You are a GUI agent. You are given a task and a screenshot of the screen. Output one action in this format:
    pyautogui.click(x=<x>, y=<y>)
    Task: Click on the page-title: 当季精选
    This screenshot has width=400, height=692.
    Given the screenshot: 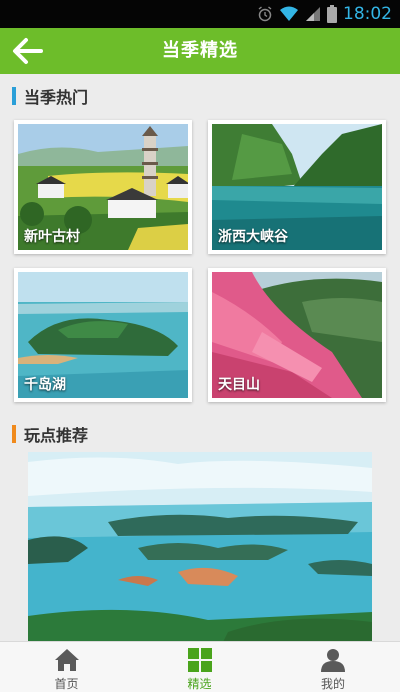 What is the action you would take?
    pyautogui.click(x=200, y=50)
    